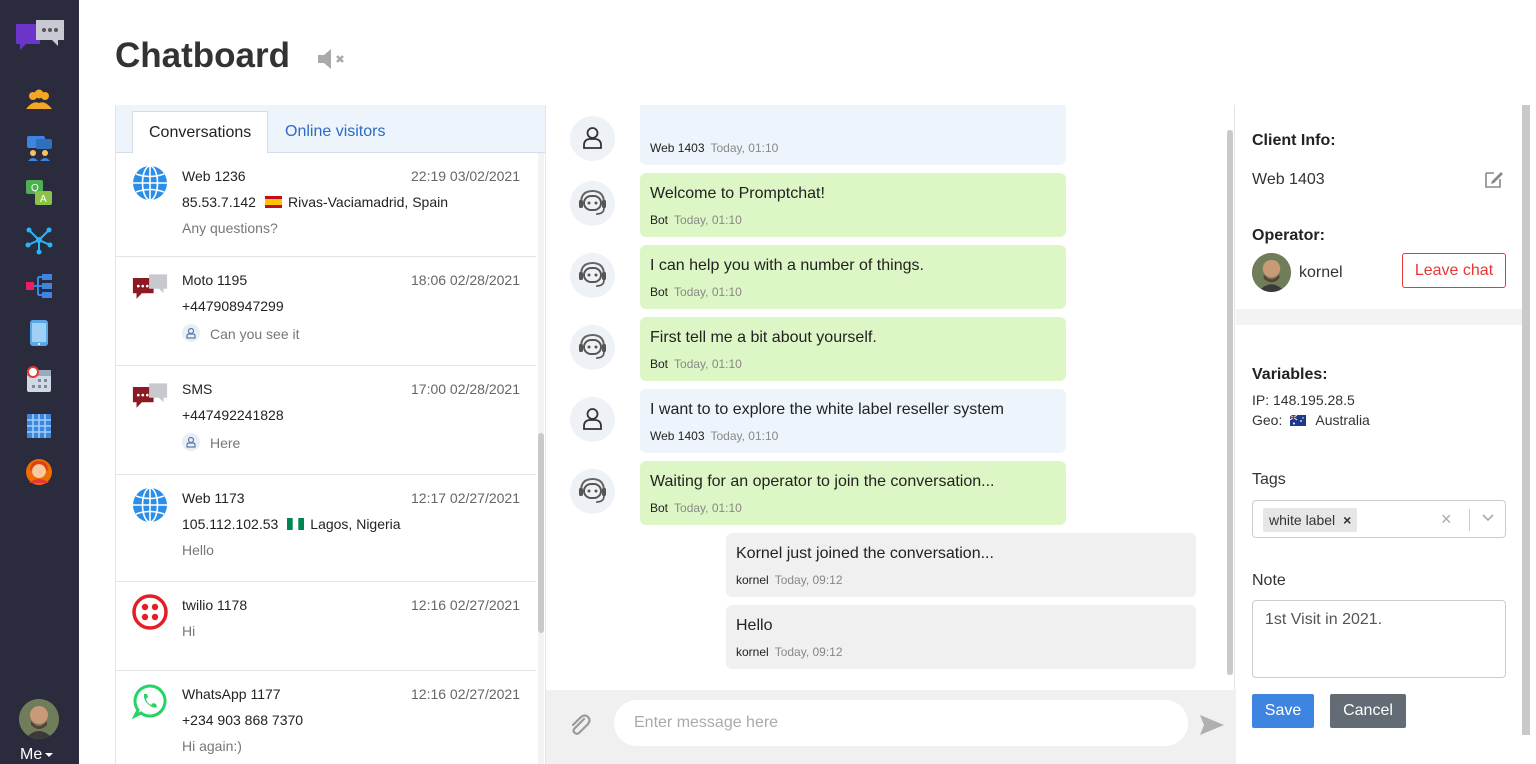 Image resolution: width=1536 pixels, height=764 pixels. I want to click on network-icon, so click(39, 240).